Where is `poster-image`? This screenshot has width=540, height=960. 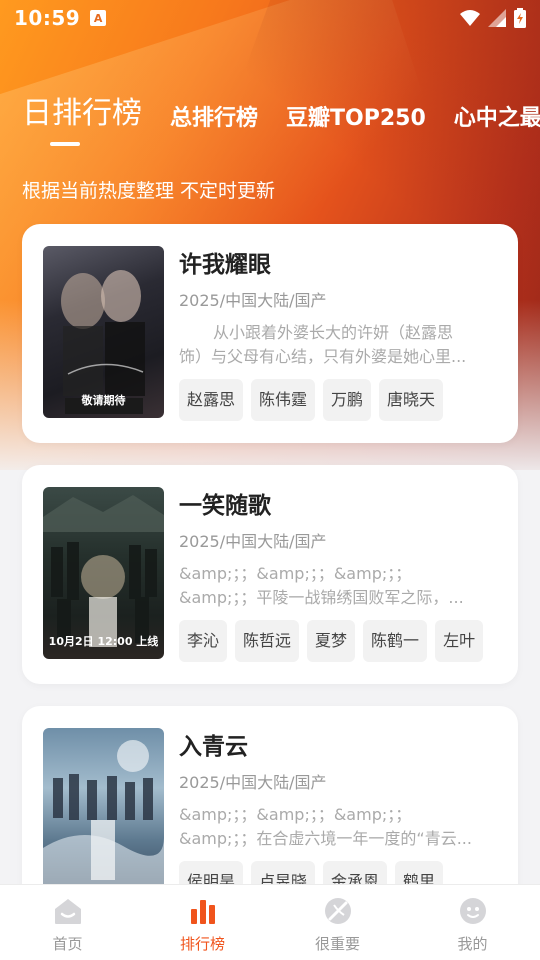 poster-image is located at coordinates (103, 814).